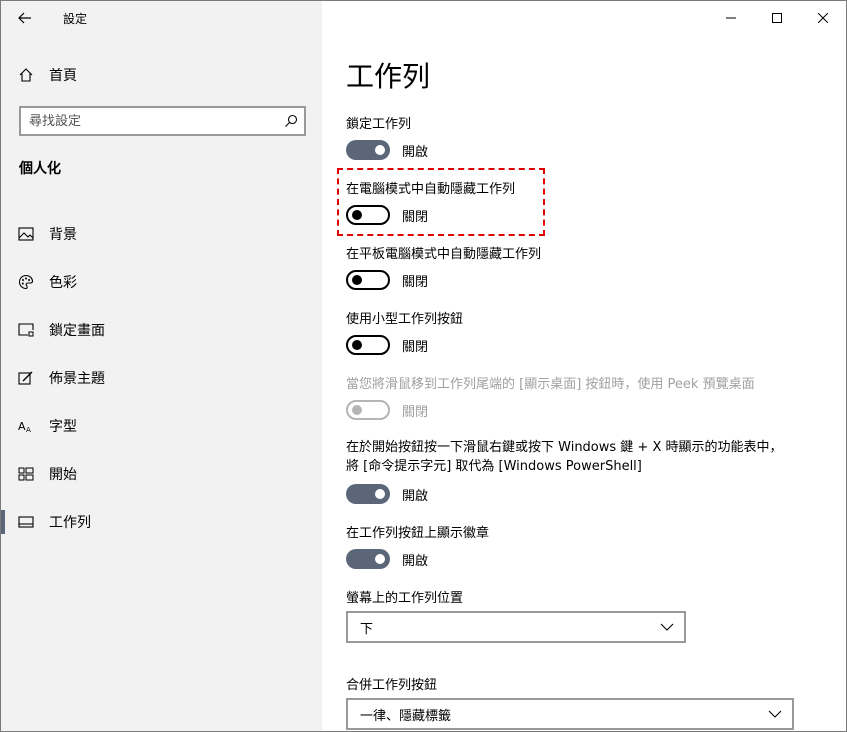  What do you see at coordinates (161, 234) in the screenshot?
I see `sidebar-item-background: 背景` at bounding box center [161, 234].